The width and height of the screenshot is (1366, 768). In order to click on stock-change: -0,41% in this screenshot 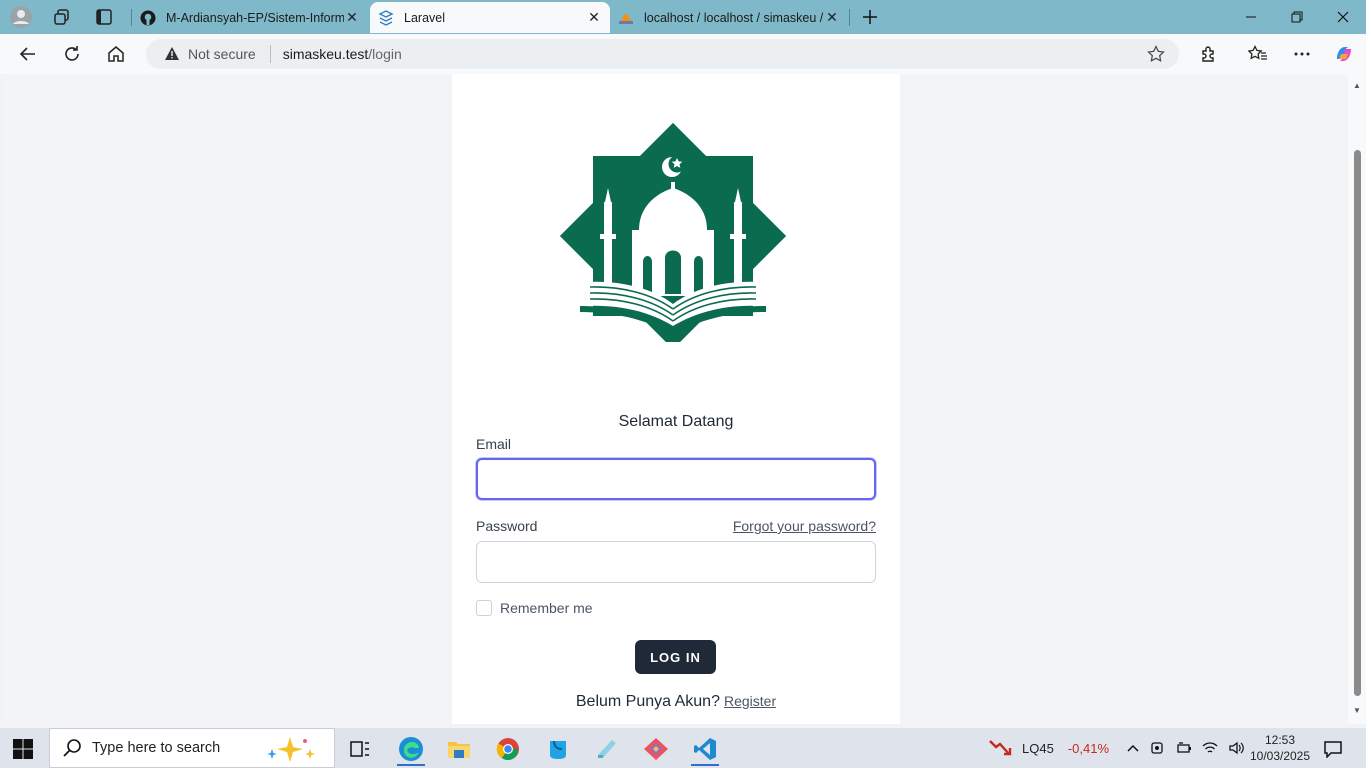, I will do `click(1088, 748)`.